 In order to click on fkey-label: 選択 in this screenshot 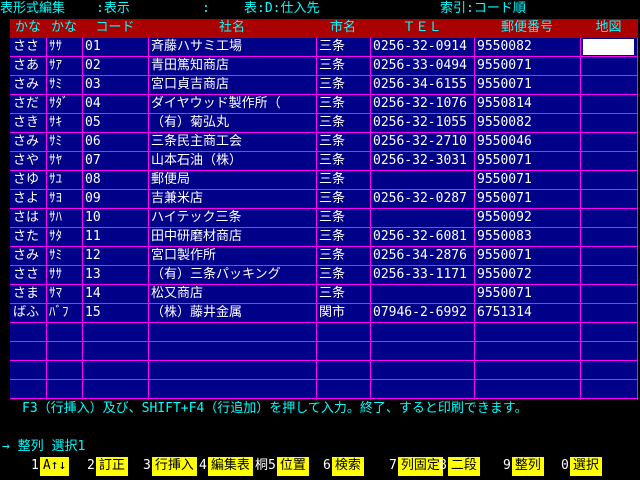, I will do `click(585, 466)`.